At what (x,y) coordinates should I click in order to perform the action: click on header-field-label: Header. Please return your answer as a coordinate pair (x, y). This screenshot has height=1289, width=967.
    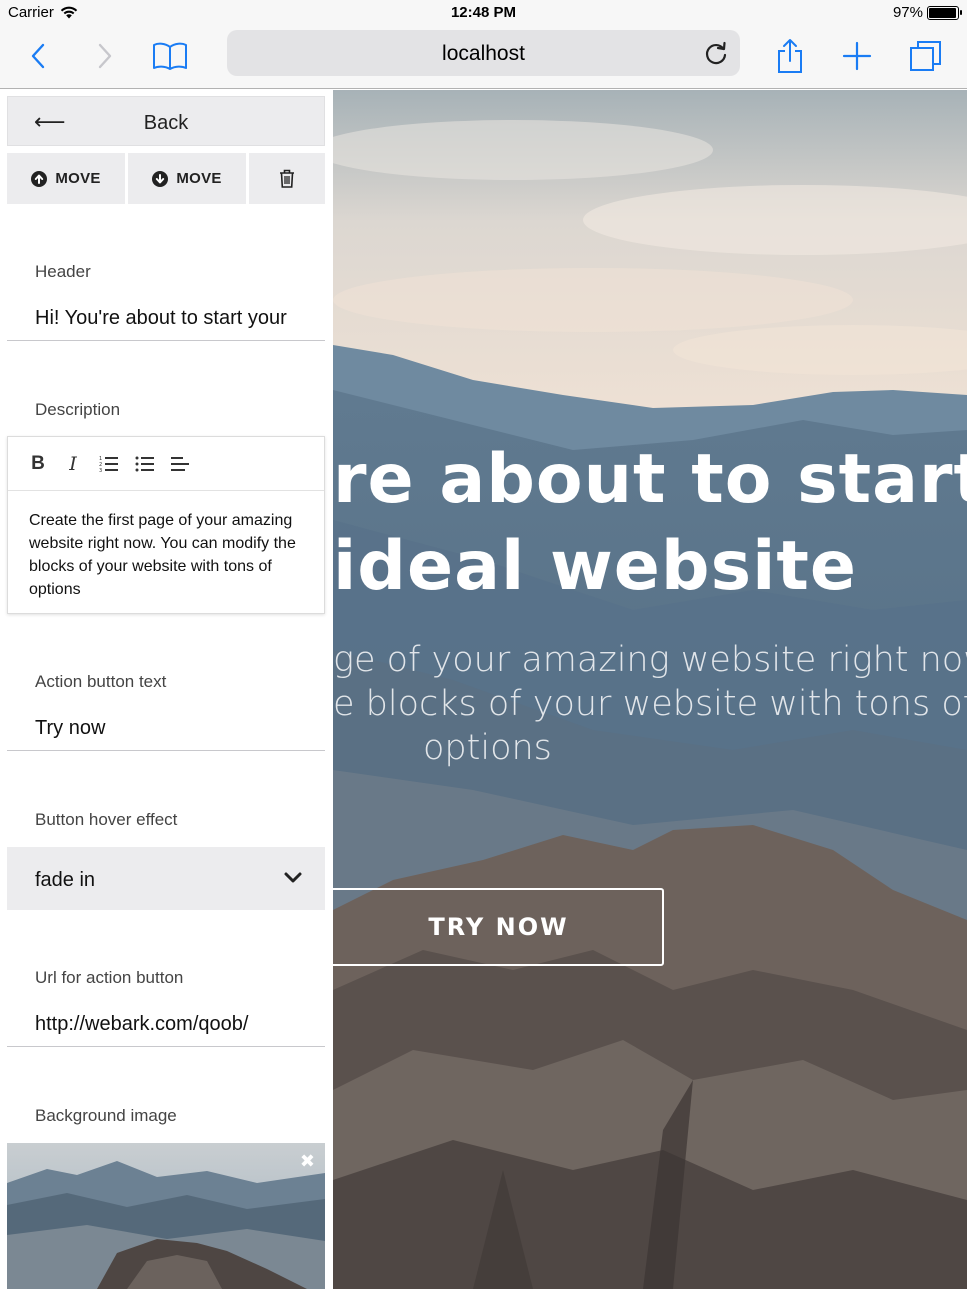
    Looking at the image, I should click on (63, 271).